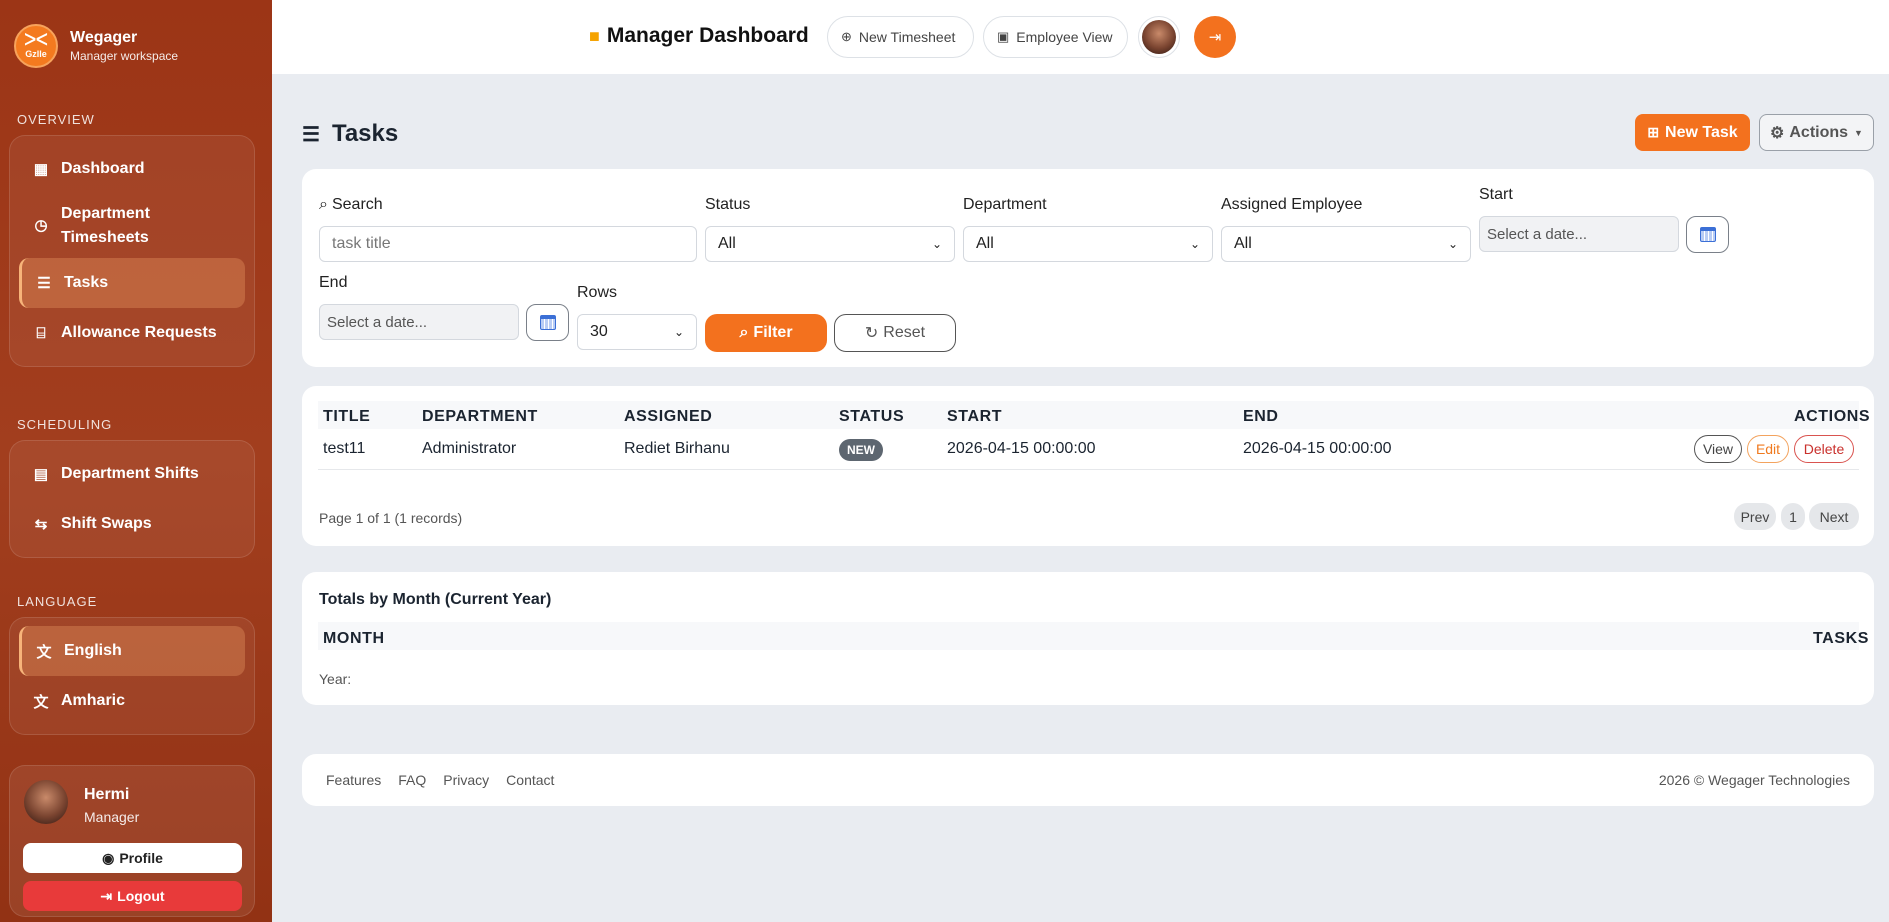 This screenshot has width=1889, height=922. What do you see at coordinates (104, 37) in the screenshot?
I see `brand-name: Wegager` at bounding box center [104, 37].